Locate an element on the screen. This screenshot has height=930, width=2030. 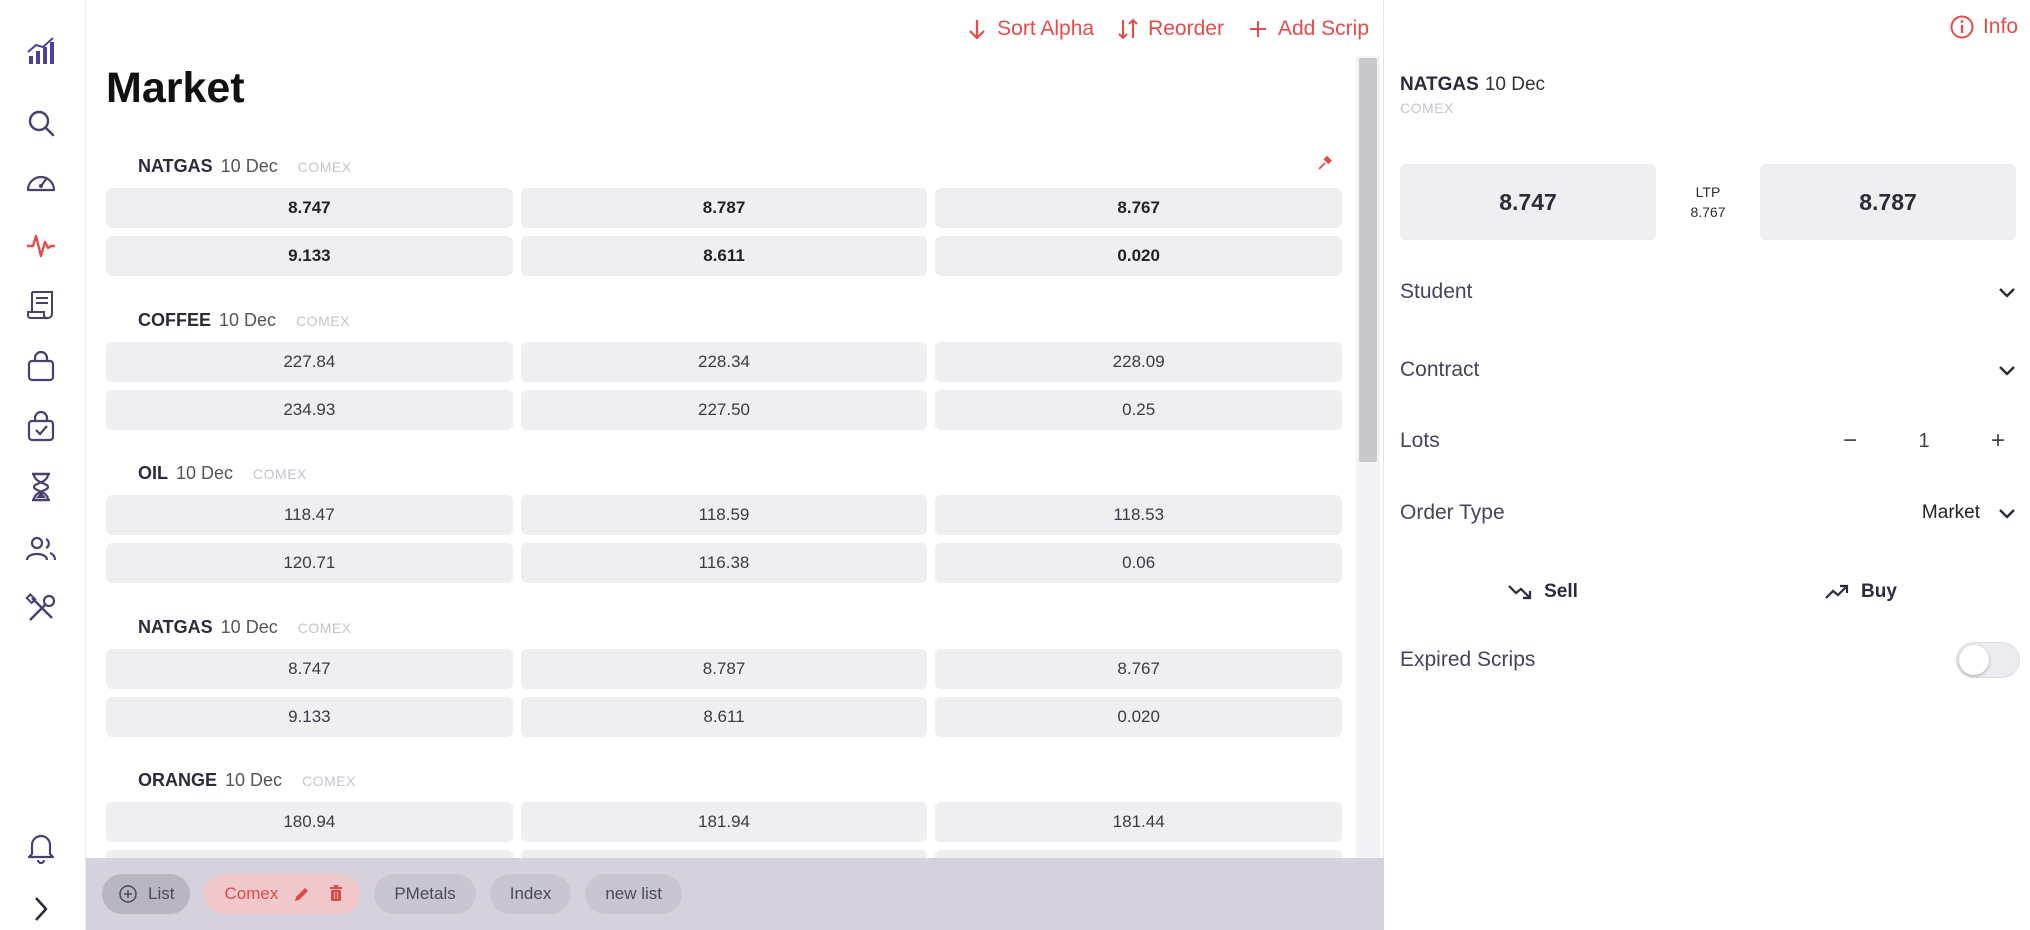
users-button is located at coordinates (41, 549).